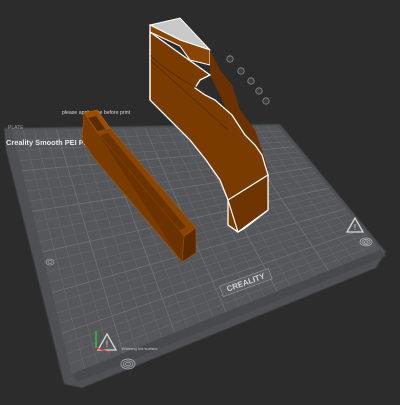 This screenshot has height=405, width=400. I want to click on plate-title: Creality Smooth PEI Pl, so click(46, 142).